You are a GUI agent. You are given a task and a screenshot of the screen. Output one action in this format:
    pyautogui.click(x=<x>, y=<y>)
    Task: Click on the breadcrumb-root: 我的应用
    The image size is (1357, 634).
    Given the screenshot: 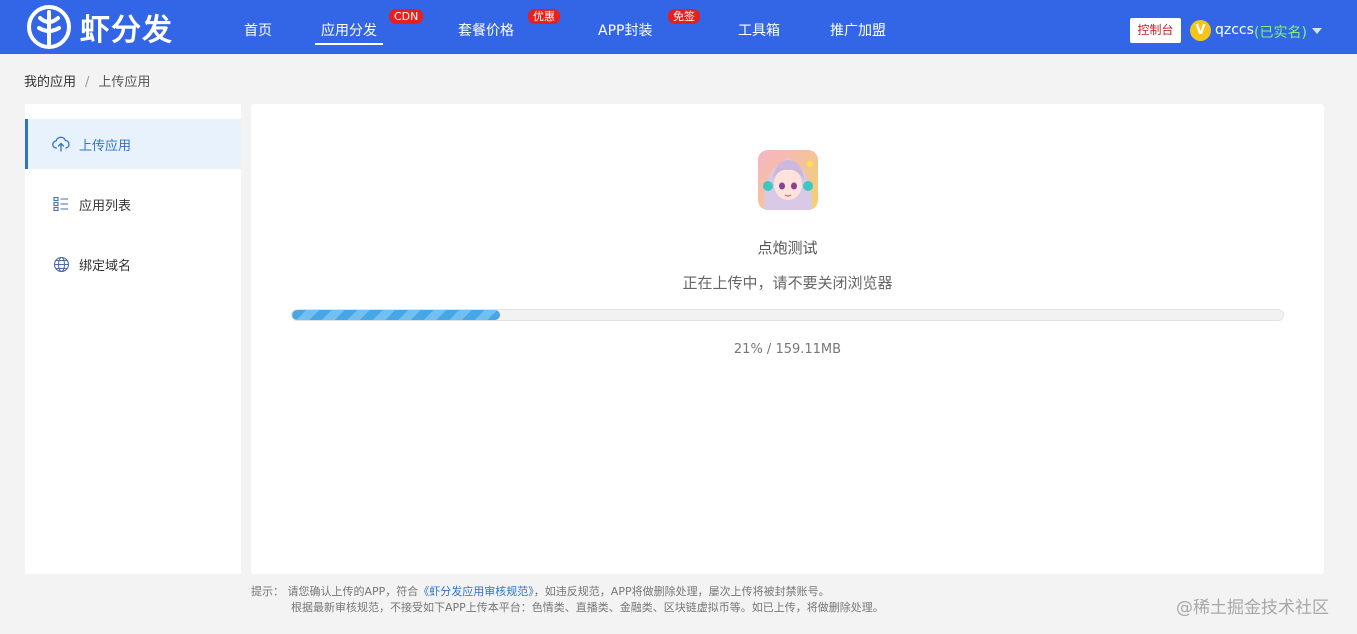 What is the action you would take?
    pyautogui.click(x=50, y=82)
    